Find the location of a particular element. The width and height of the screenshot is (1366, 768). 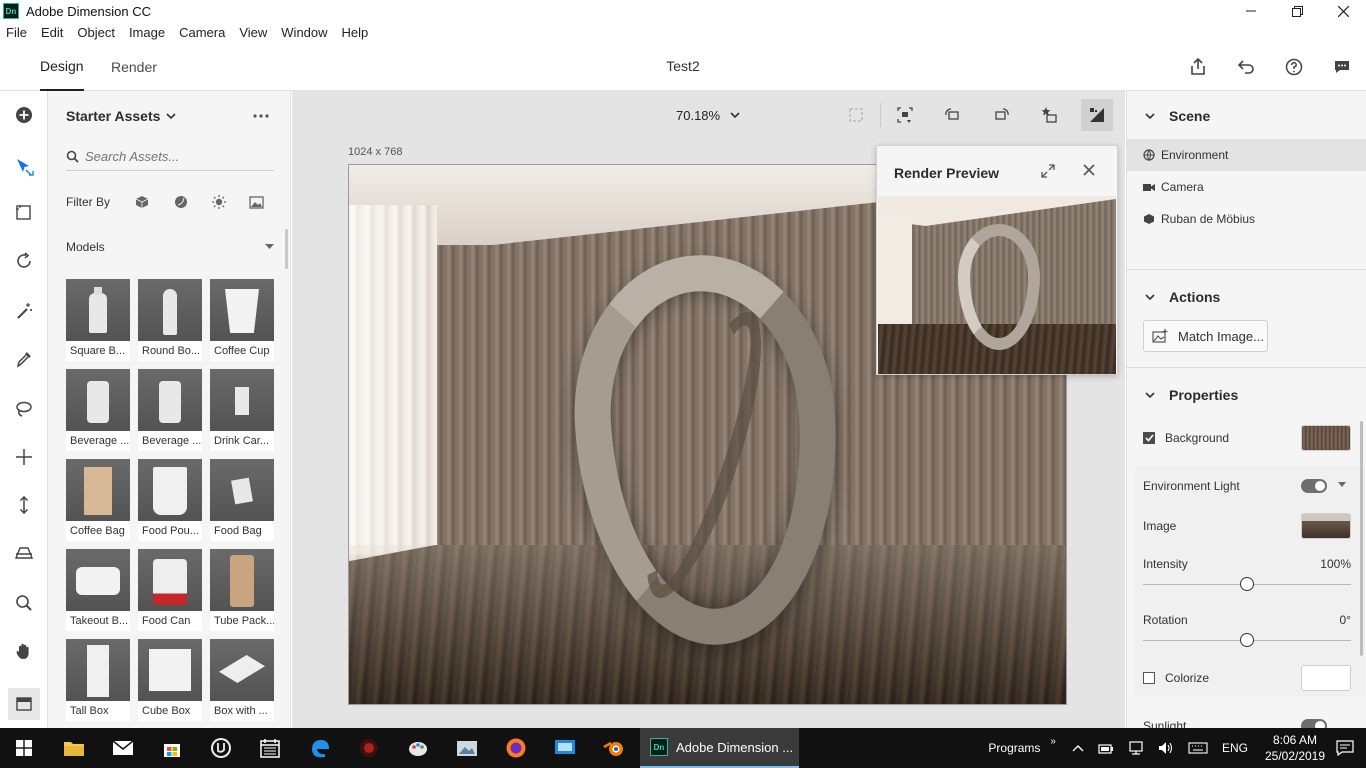

select-tool is located at coordinates (24, 166).